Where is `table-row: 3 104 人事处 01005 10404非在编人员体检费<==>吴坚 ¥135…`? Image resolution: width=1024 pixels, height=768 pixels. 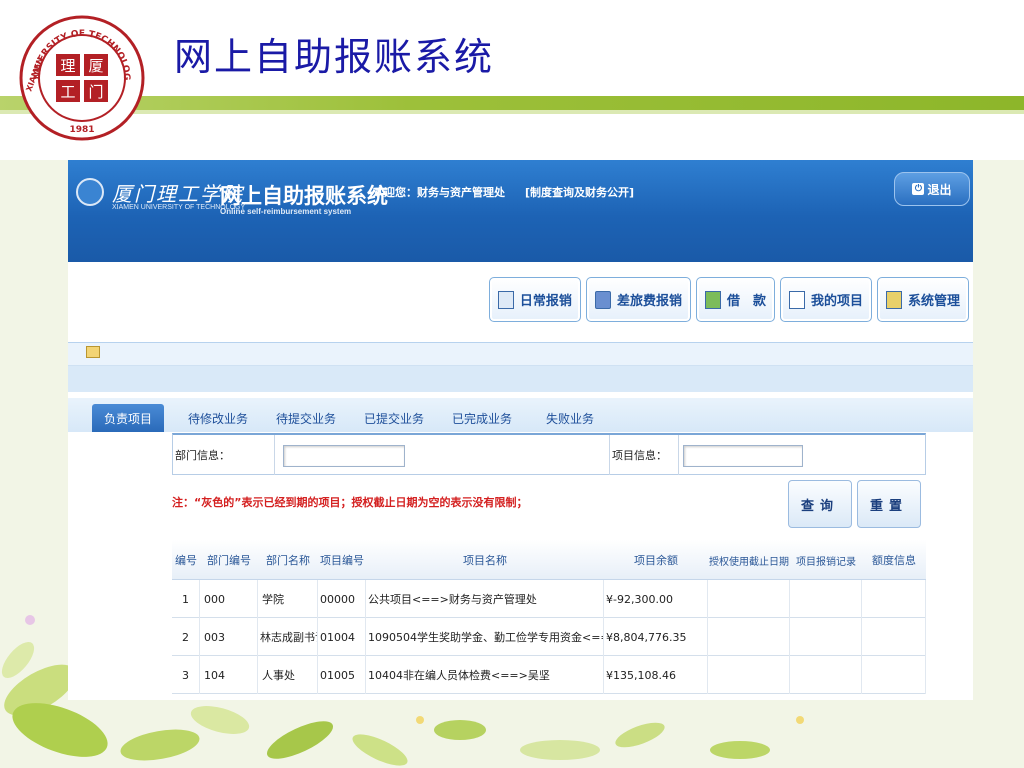
table-row: 3 104 人事处 01005 10404非在编人员体检费<==>吴坚 ¥135… is located at coordinates (549, 675).